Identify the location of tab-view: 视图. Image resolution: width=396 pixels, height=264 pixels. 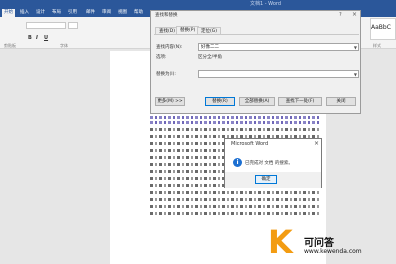
(122, 13).